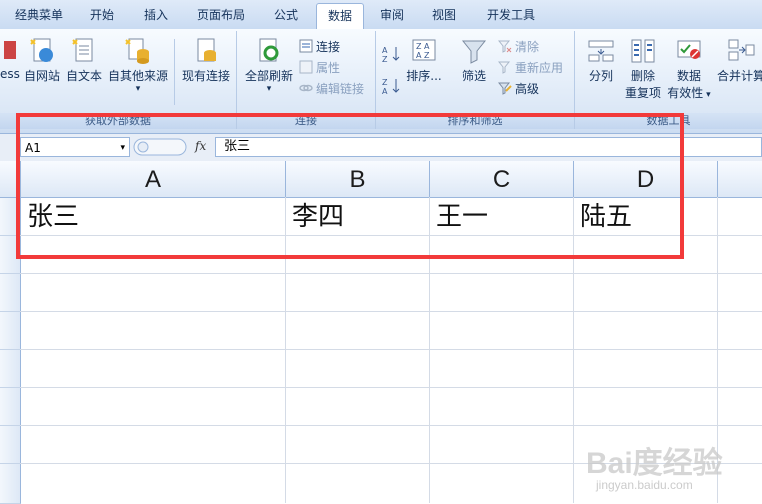 The image size is (762, 504). I want to click on properties-button: 属性, so click(319, 68).